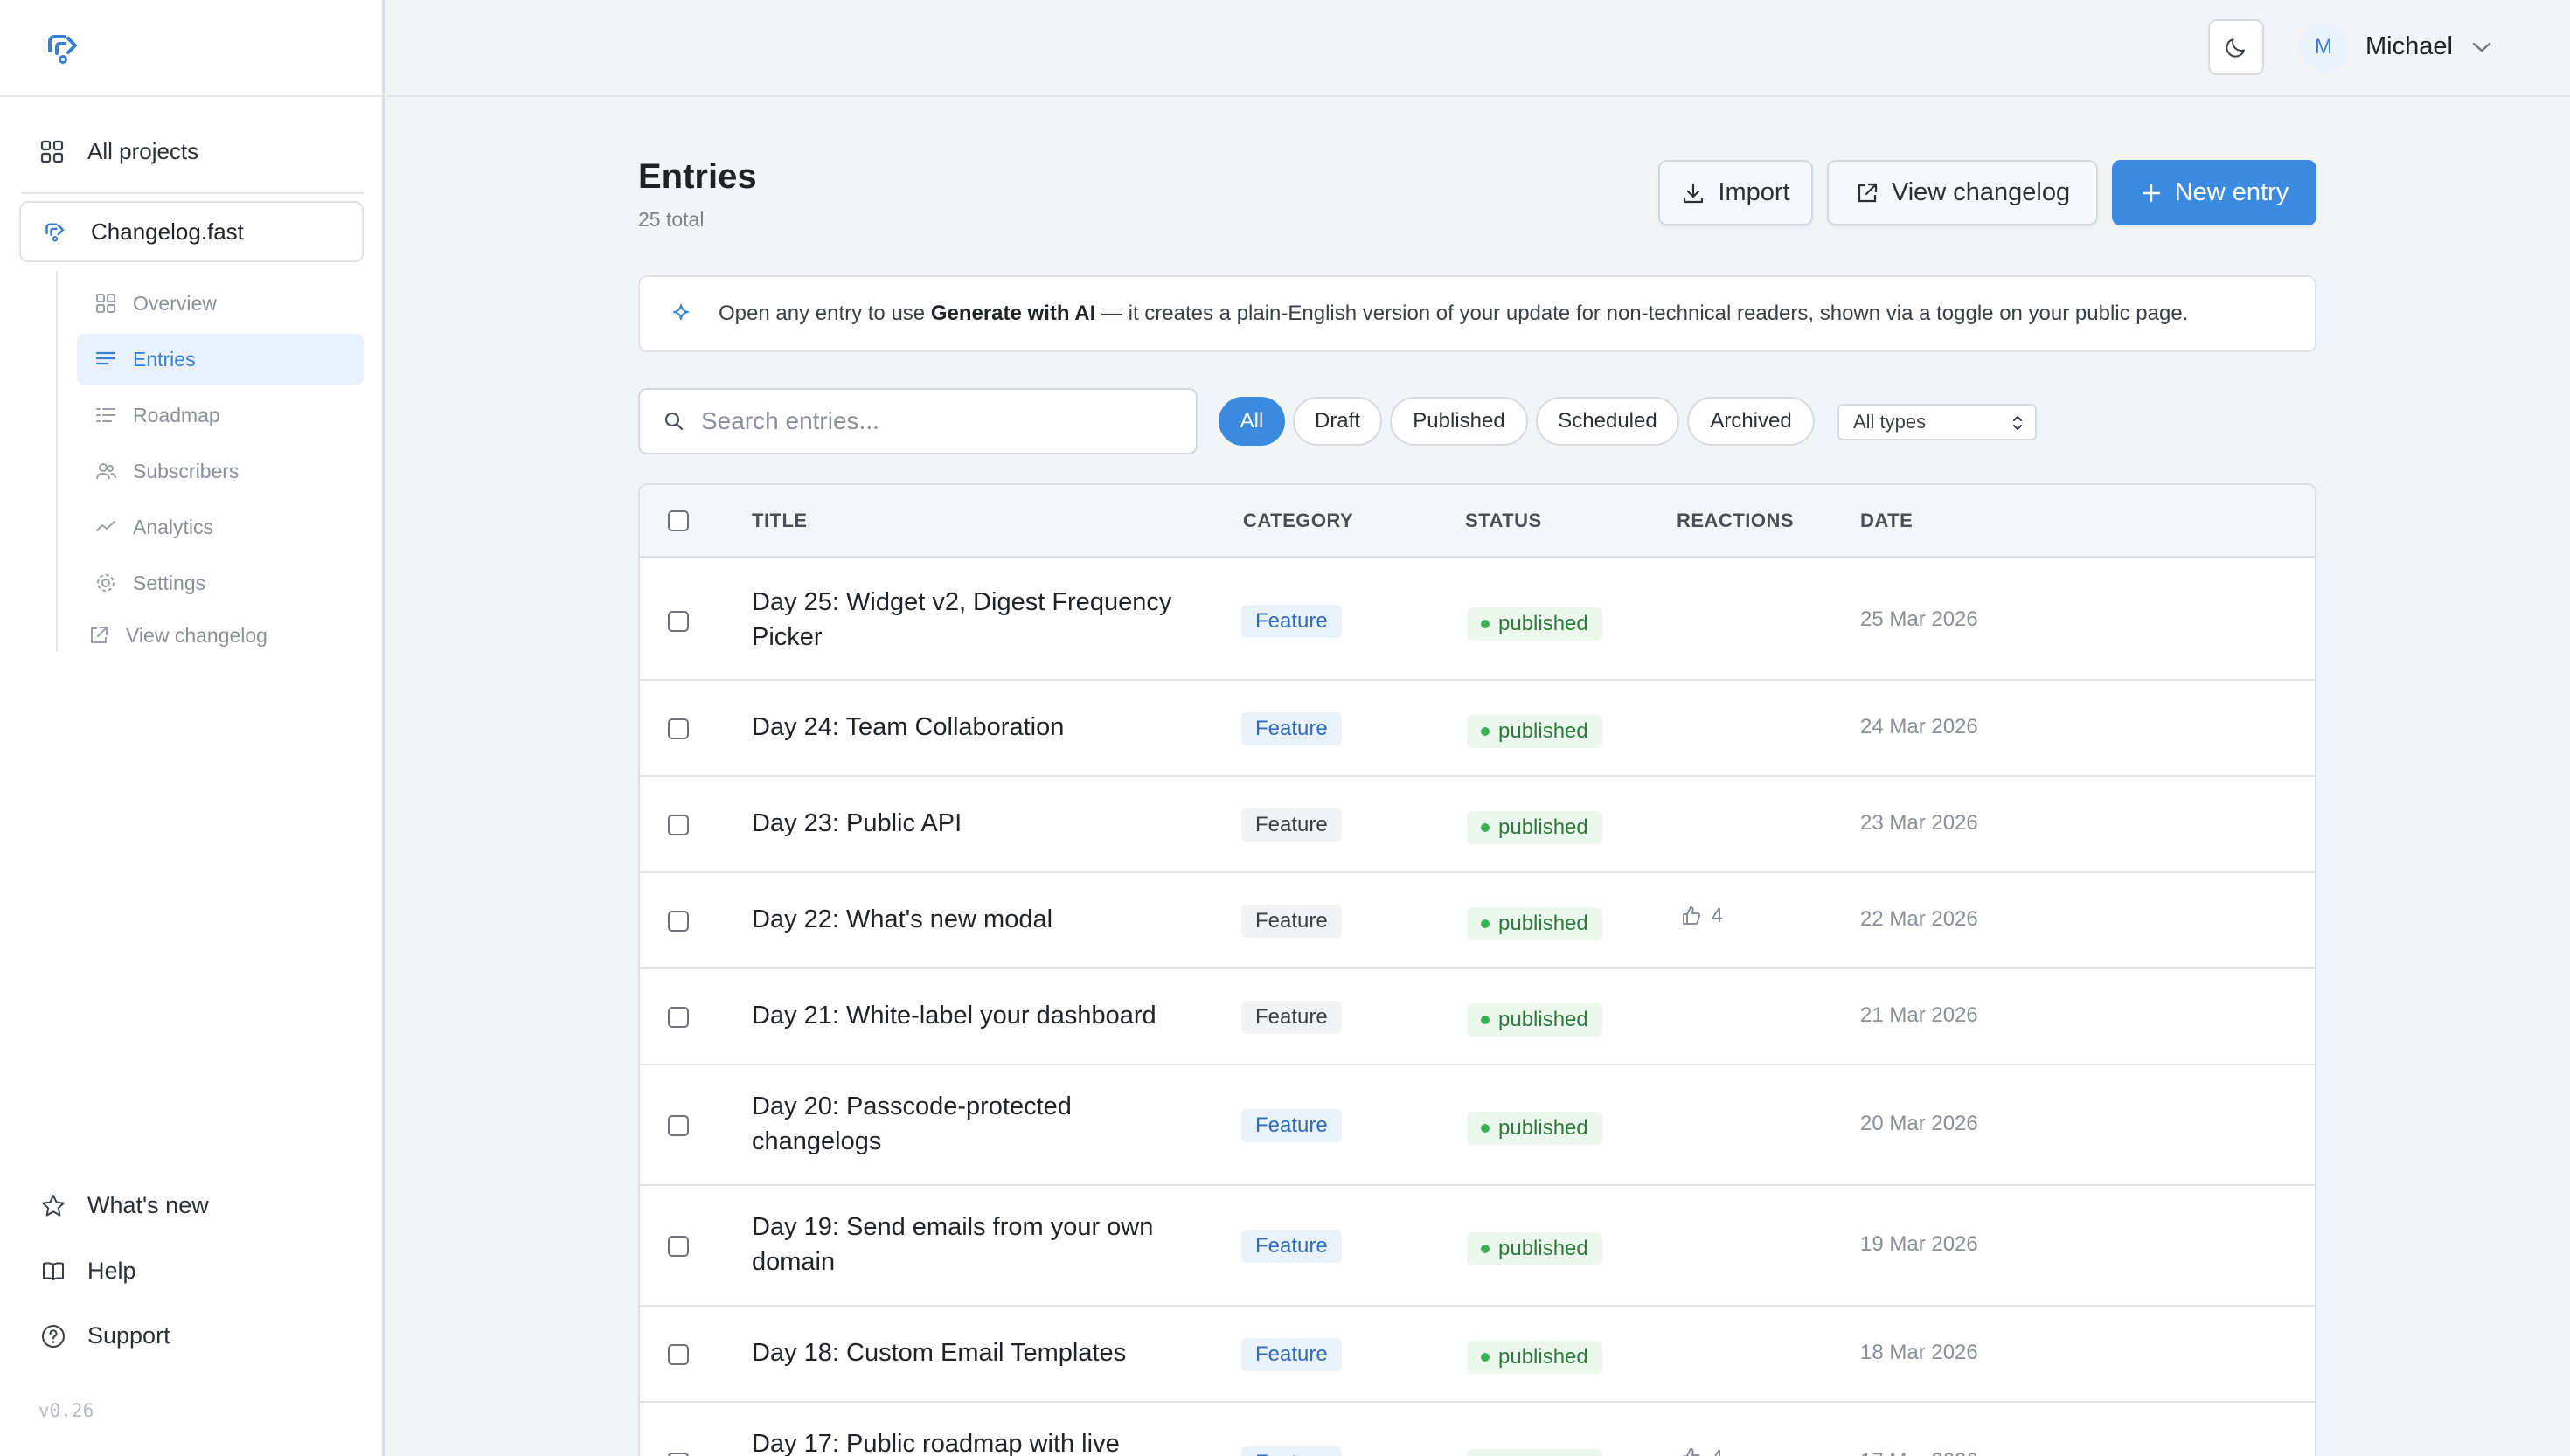 The image size is (2570, 1456). What do you see at coordinates (106, 583) in the screenshot?
I see `gear-icon` at bounding box center [106, 583].